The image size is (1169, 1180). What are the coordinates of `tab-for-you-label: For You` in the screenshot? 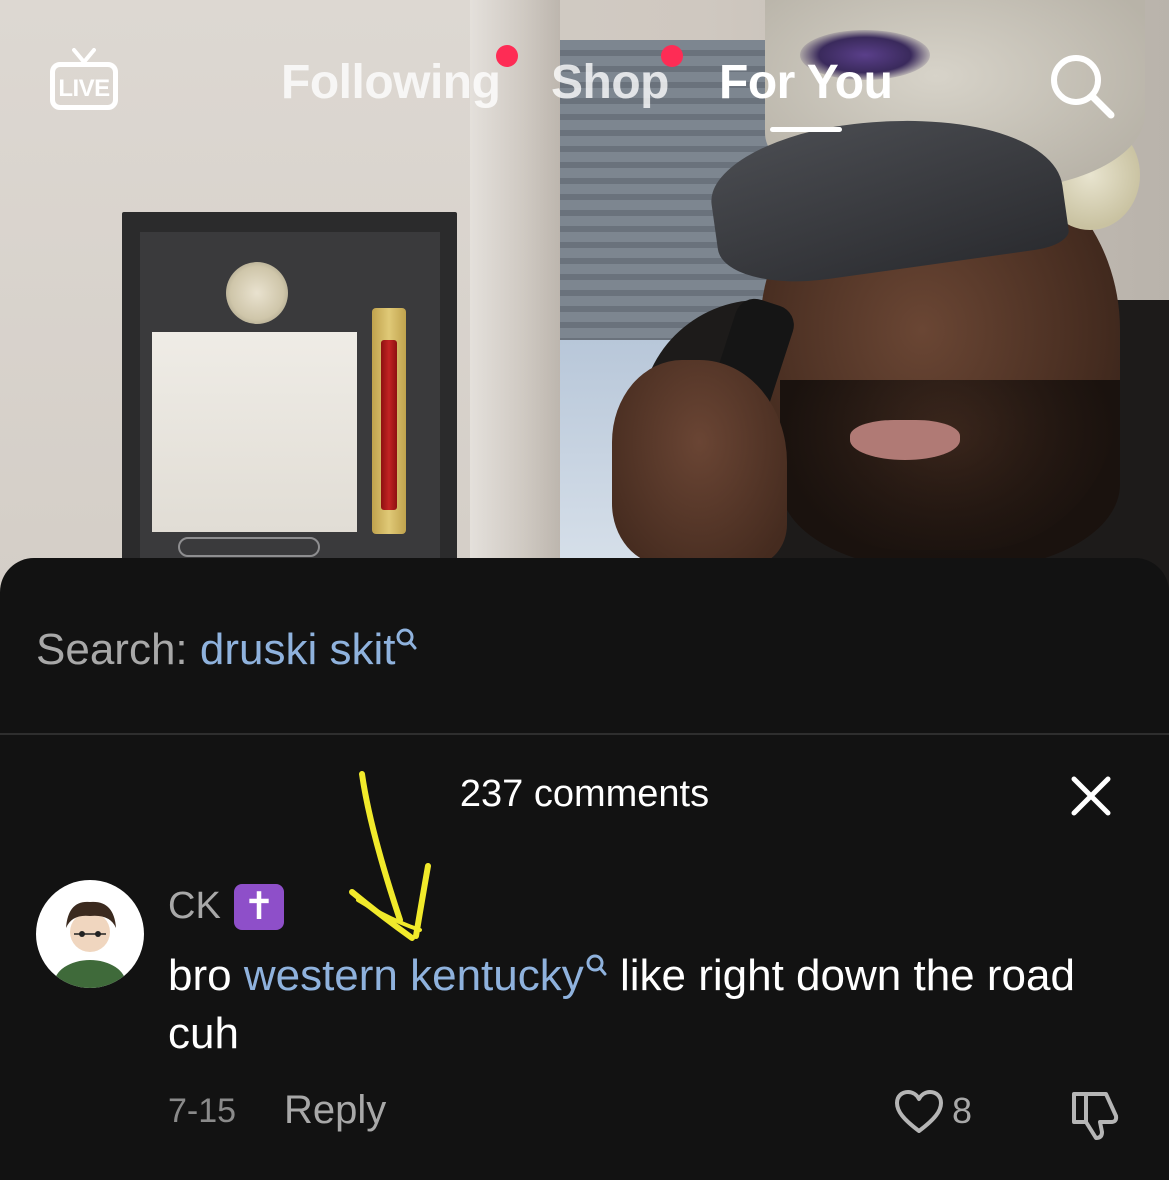 It's located at (806, 82).